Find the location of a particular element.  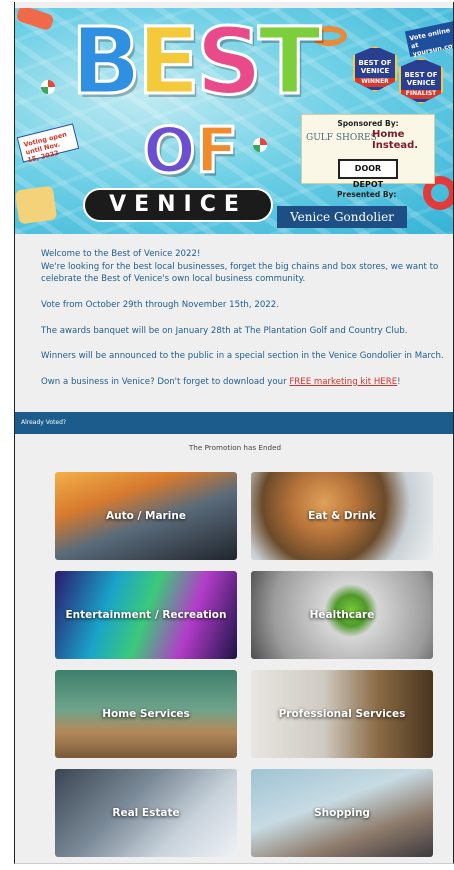

category-label: Healthcare is located at coordinates (342, 615).